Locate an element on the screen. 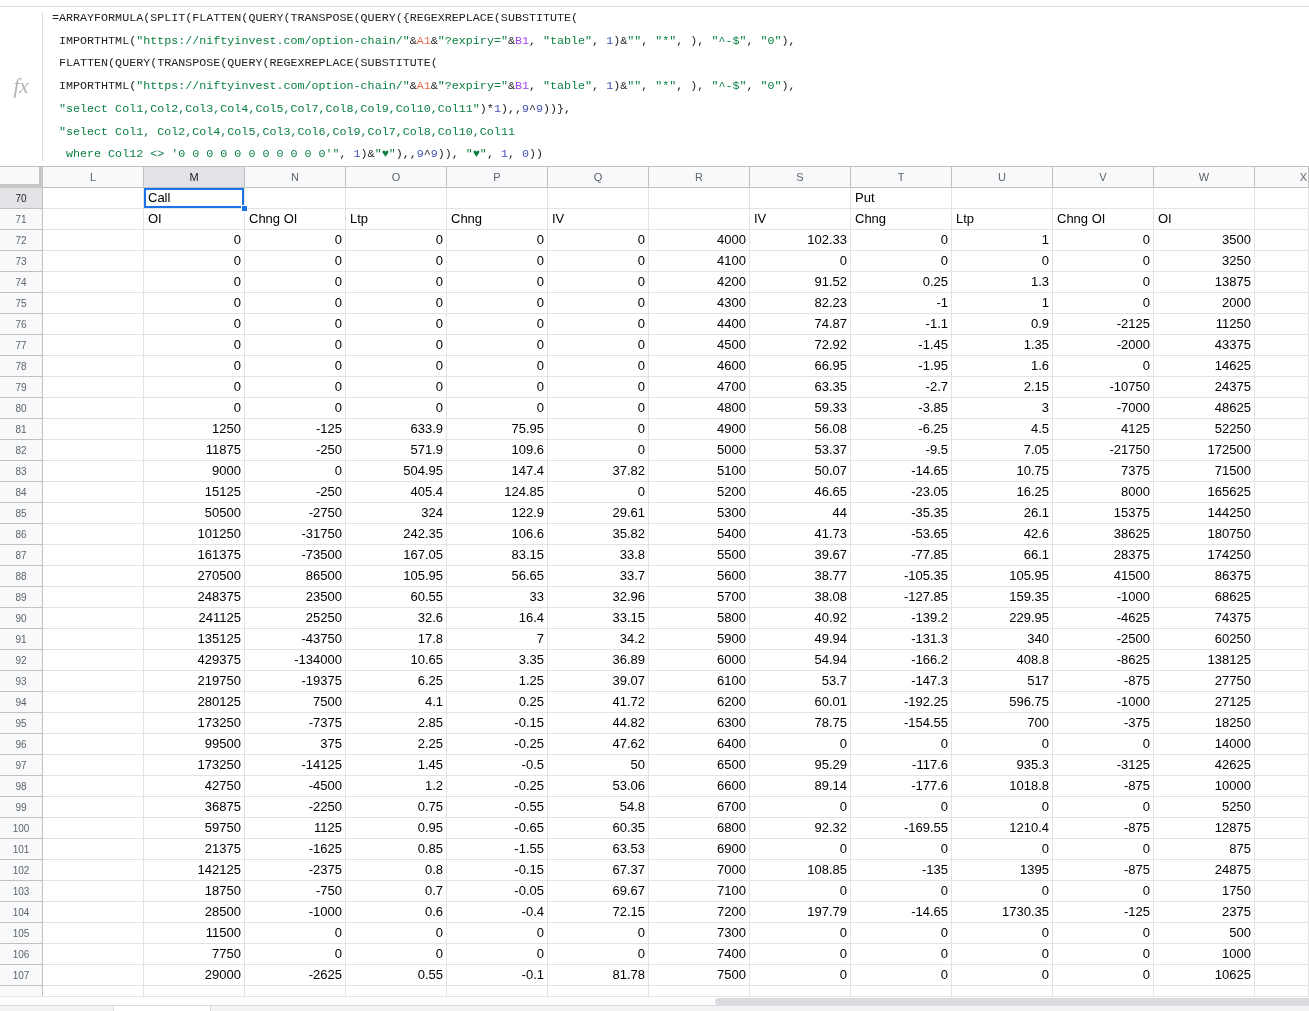 Image resolution: width=1309 pixels, height=1011 pixels. row-header: 80 is located at coordinates (21, 408).